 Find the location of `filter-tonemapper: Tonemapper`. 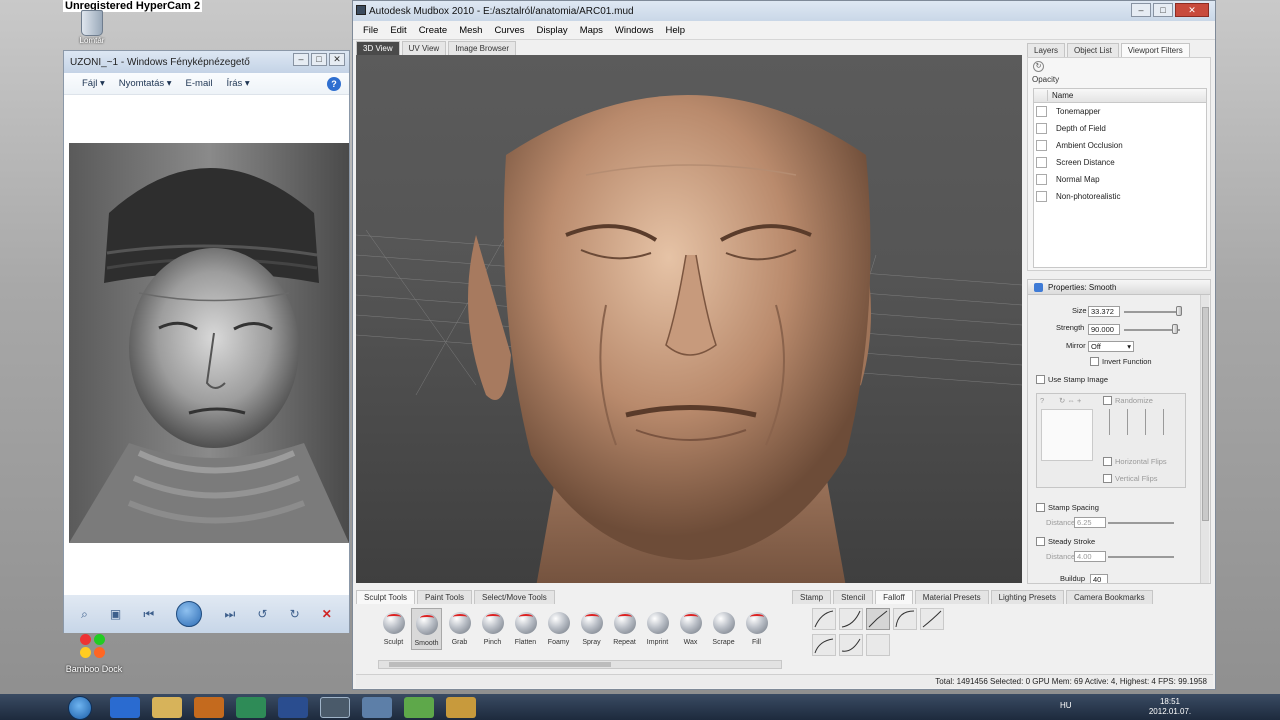

filter-tonemapper: Tonemapper is located at coordinates (1120, 111).